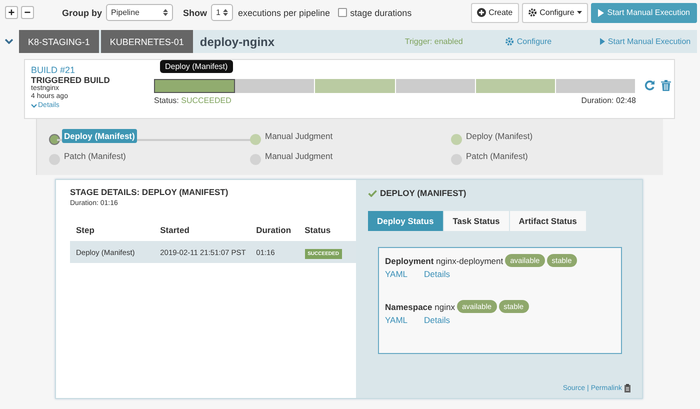 Image resolution: width=700 pixels, height=409 pixels. I want to click on show-label: Show, so click(195, 13).